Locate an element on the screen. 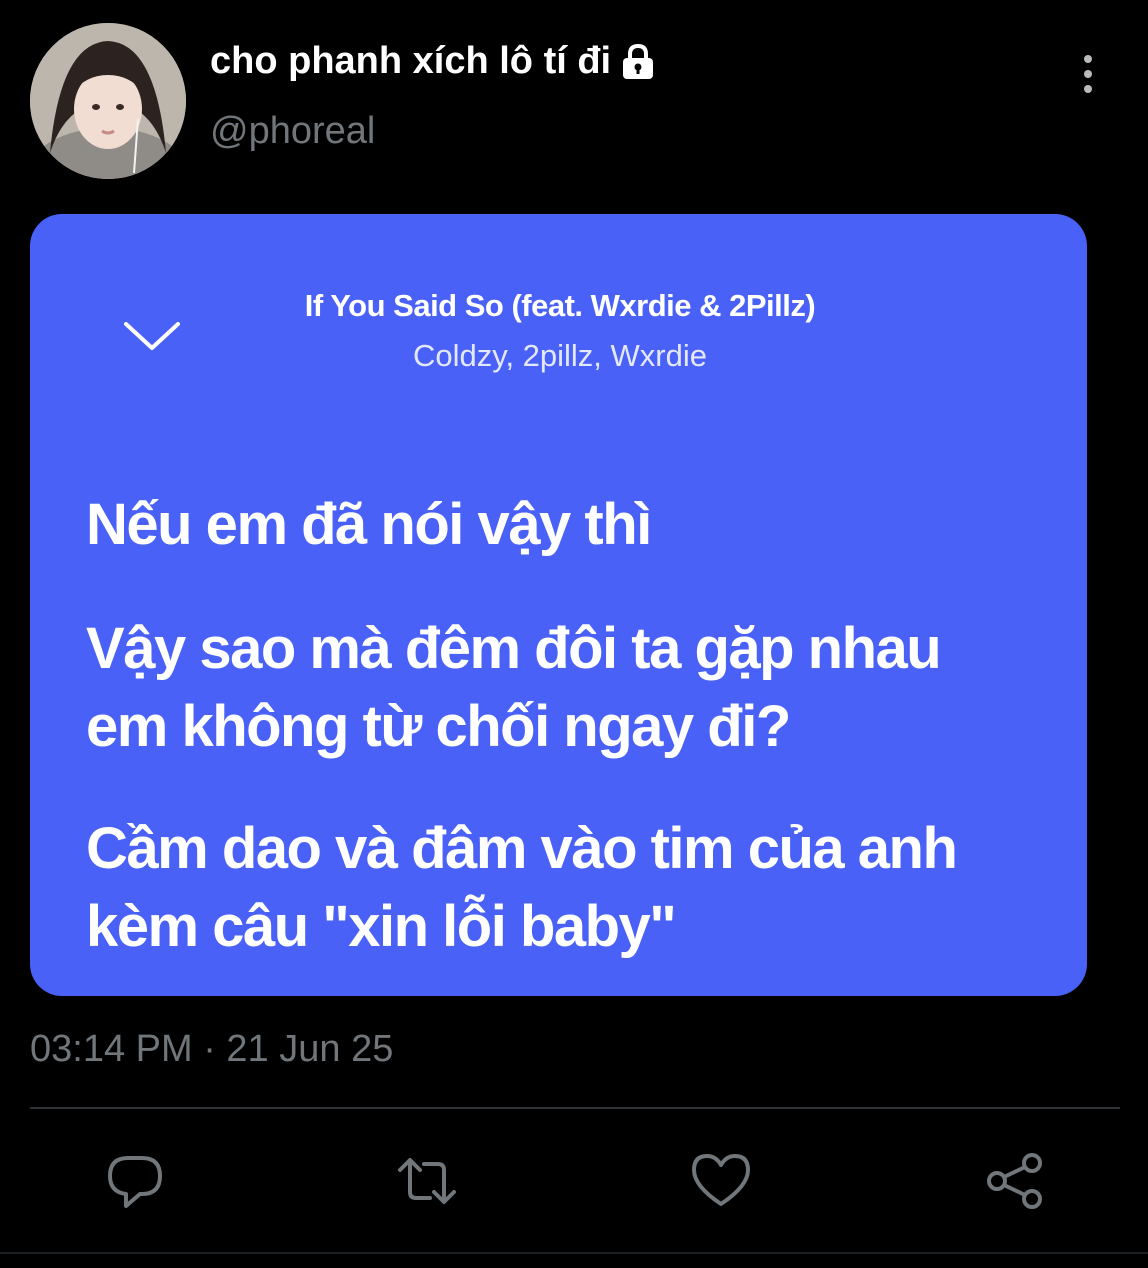 The height and width of the screenshot is (1268, 1148). bottom-divider is located at coordinates (574, 1253).